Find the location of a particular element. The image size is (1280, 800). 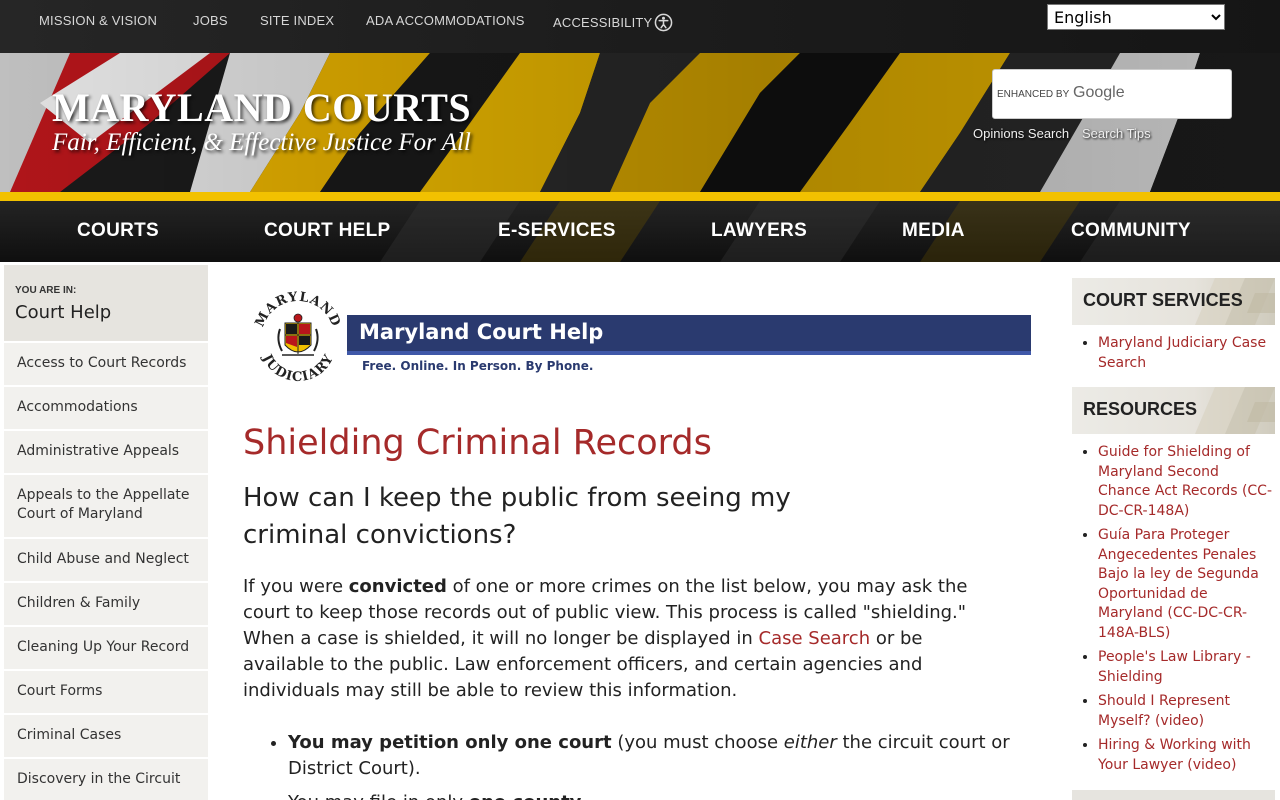

case-search-link: Case Search is located at coordinates (815, 638).